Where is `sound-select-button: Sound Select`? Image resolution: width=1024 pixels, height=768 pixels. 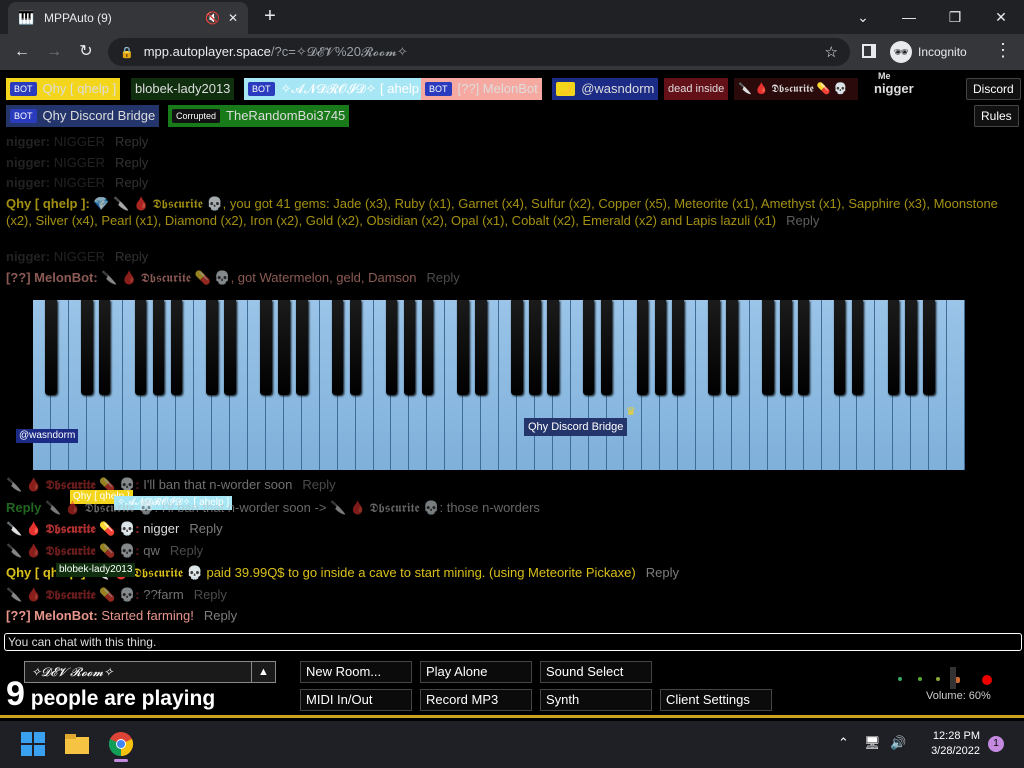
sound-select-button: Sound Select is located at coordinates (596, 672).